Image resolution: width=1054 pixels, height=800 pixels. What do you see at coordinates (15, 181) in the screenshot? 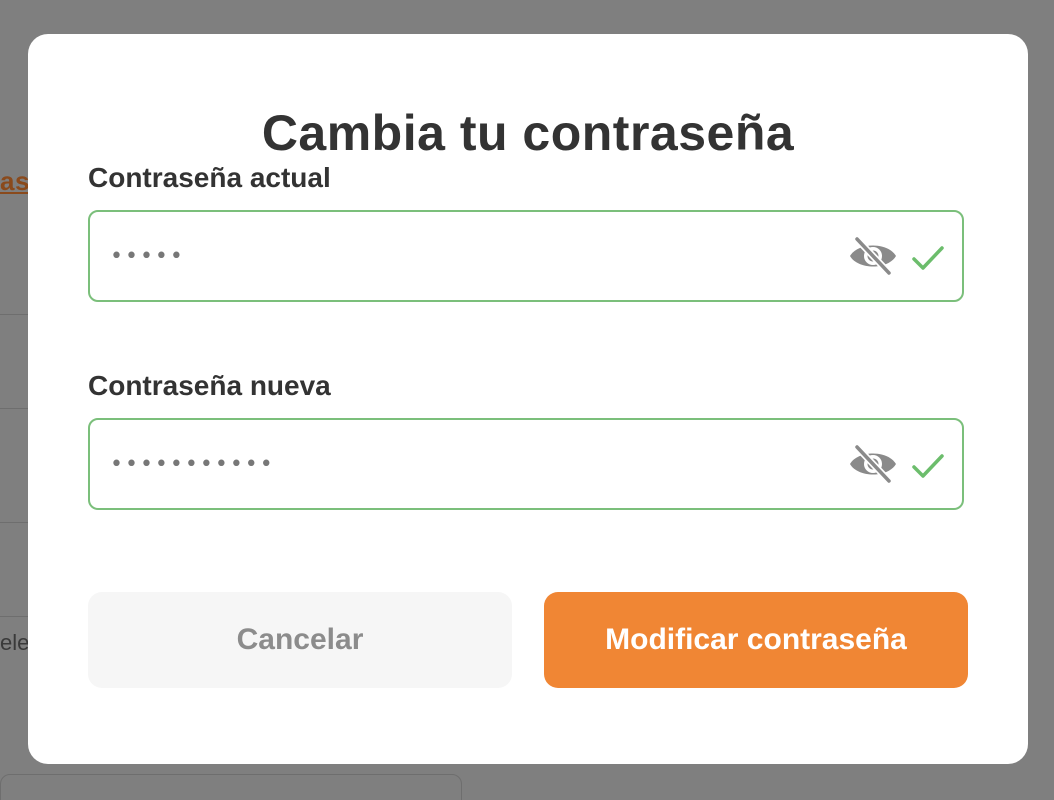
I see `background-link: as` at bounding box center [15, 181].